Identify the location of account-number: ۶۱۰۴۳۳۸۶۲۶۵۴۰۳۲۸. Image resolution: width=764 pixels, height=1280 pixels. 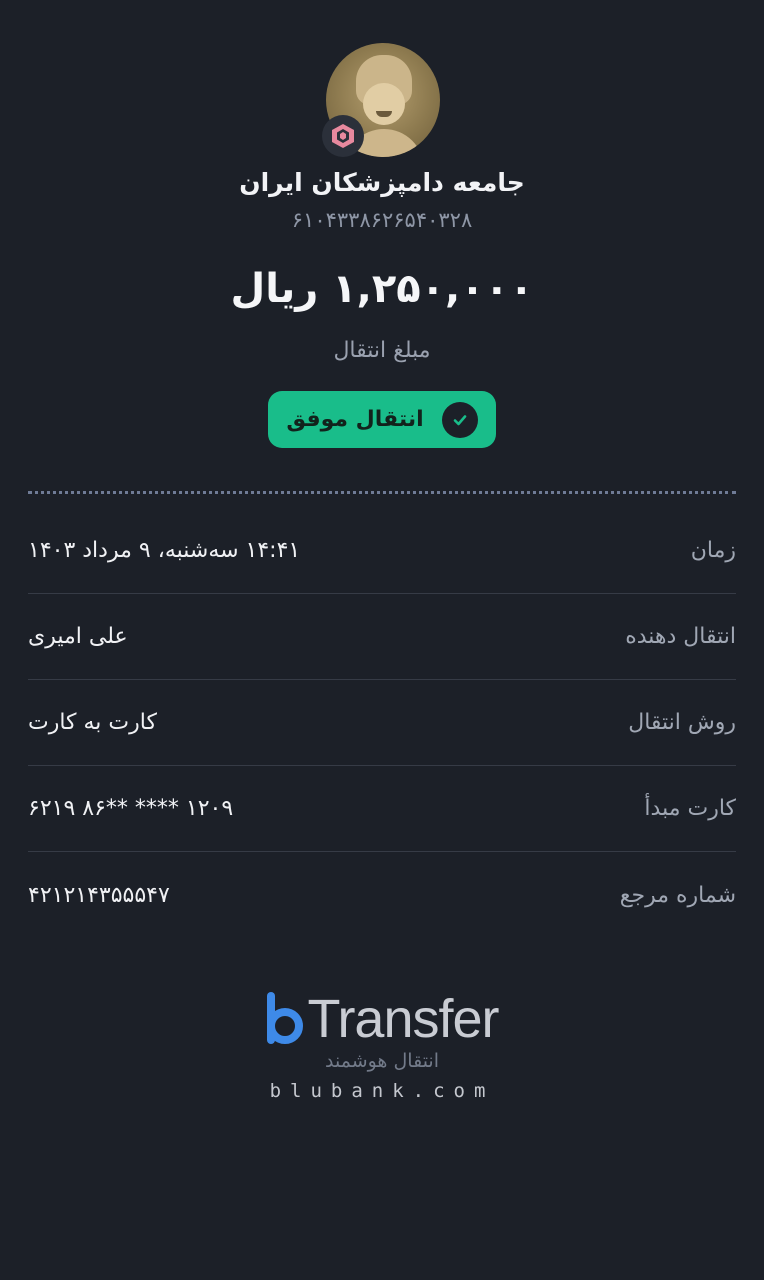
(382, 220).